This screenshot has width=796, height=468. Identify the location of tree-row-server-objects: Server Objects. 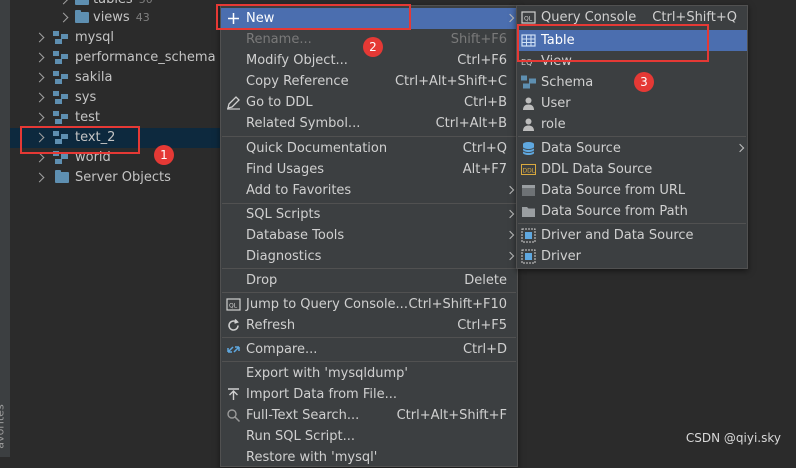
(115, 178).